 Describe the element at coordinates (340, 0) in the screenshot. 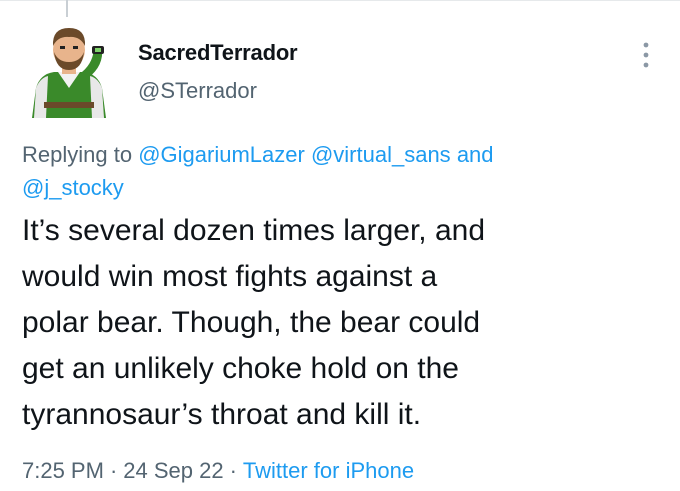

I see `top-divider` at that location.